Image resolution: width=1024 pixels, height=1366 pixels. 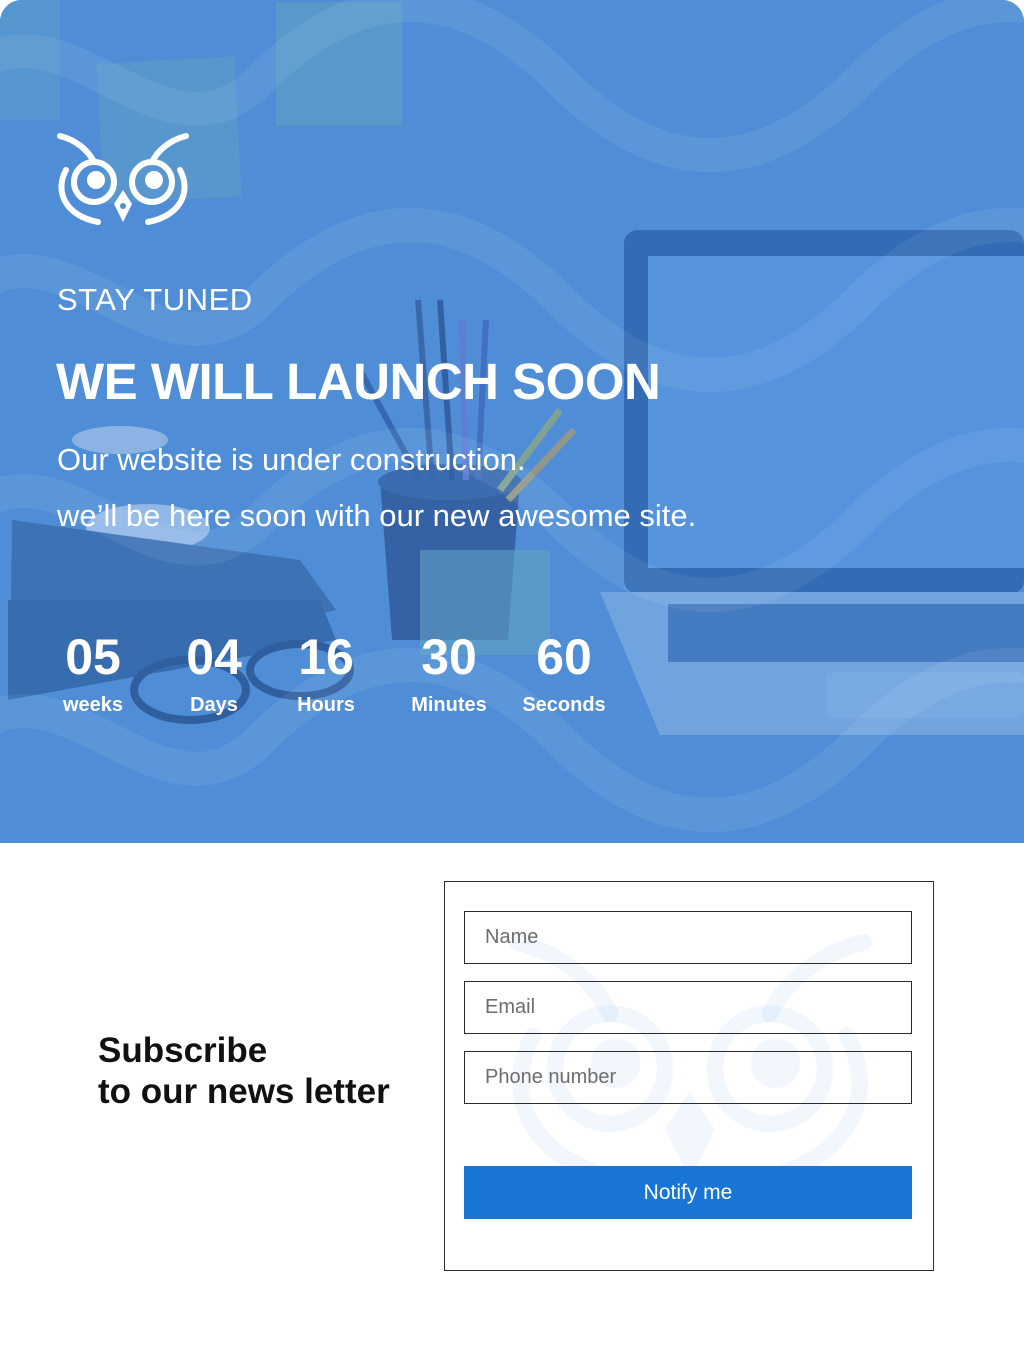 I want to click on countdown-value: 05, so click(x=93, y=657).